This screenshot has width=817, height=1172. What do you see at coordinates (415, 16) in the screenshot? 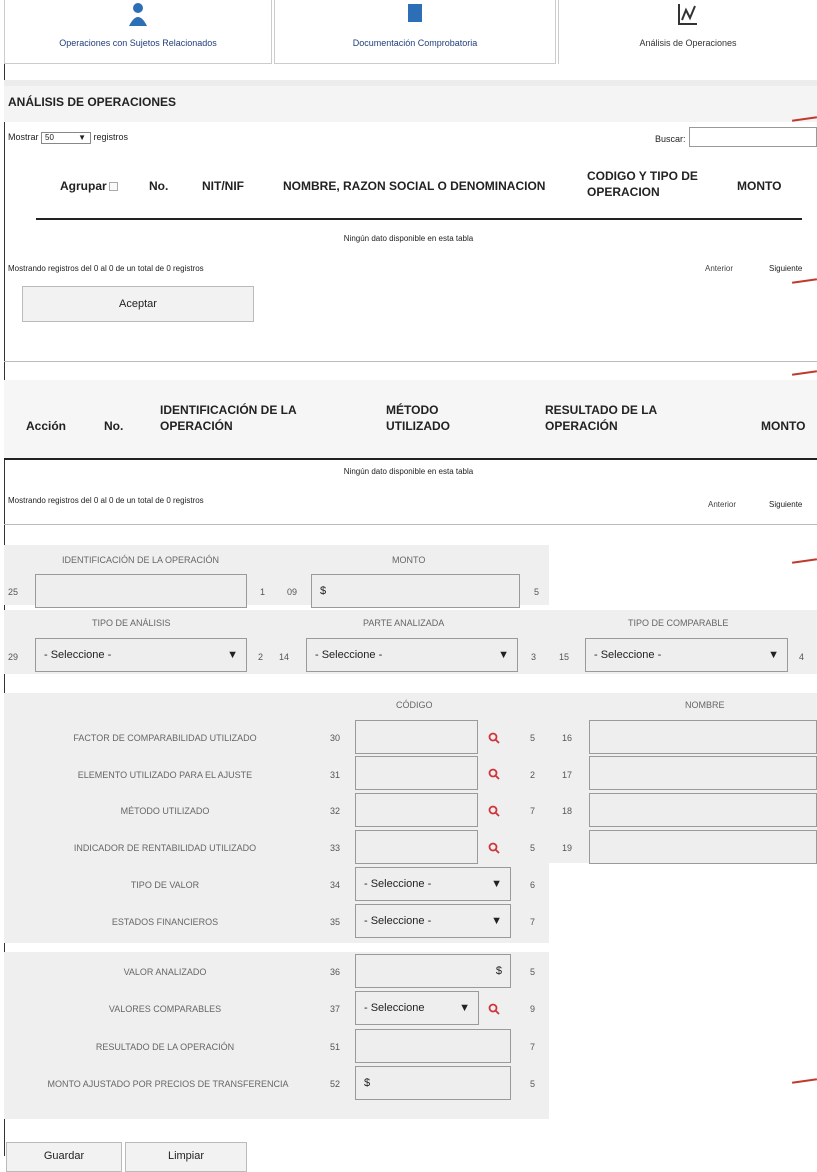
I see `document-icon` at bounding box center [415, 16].